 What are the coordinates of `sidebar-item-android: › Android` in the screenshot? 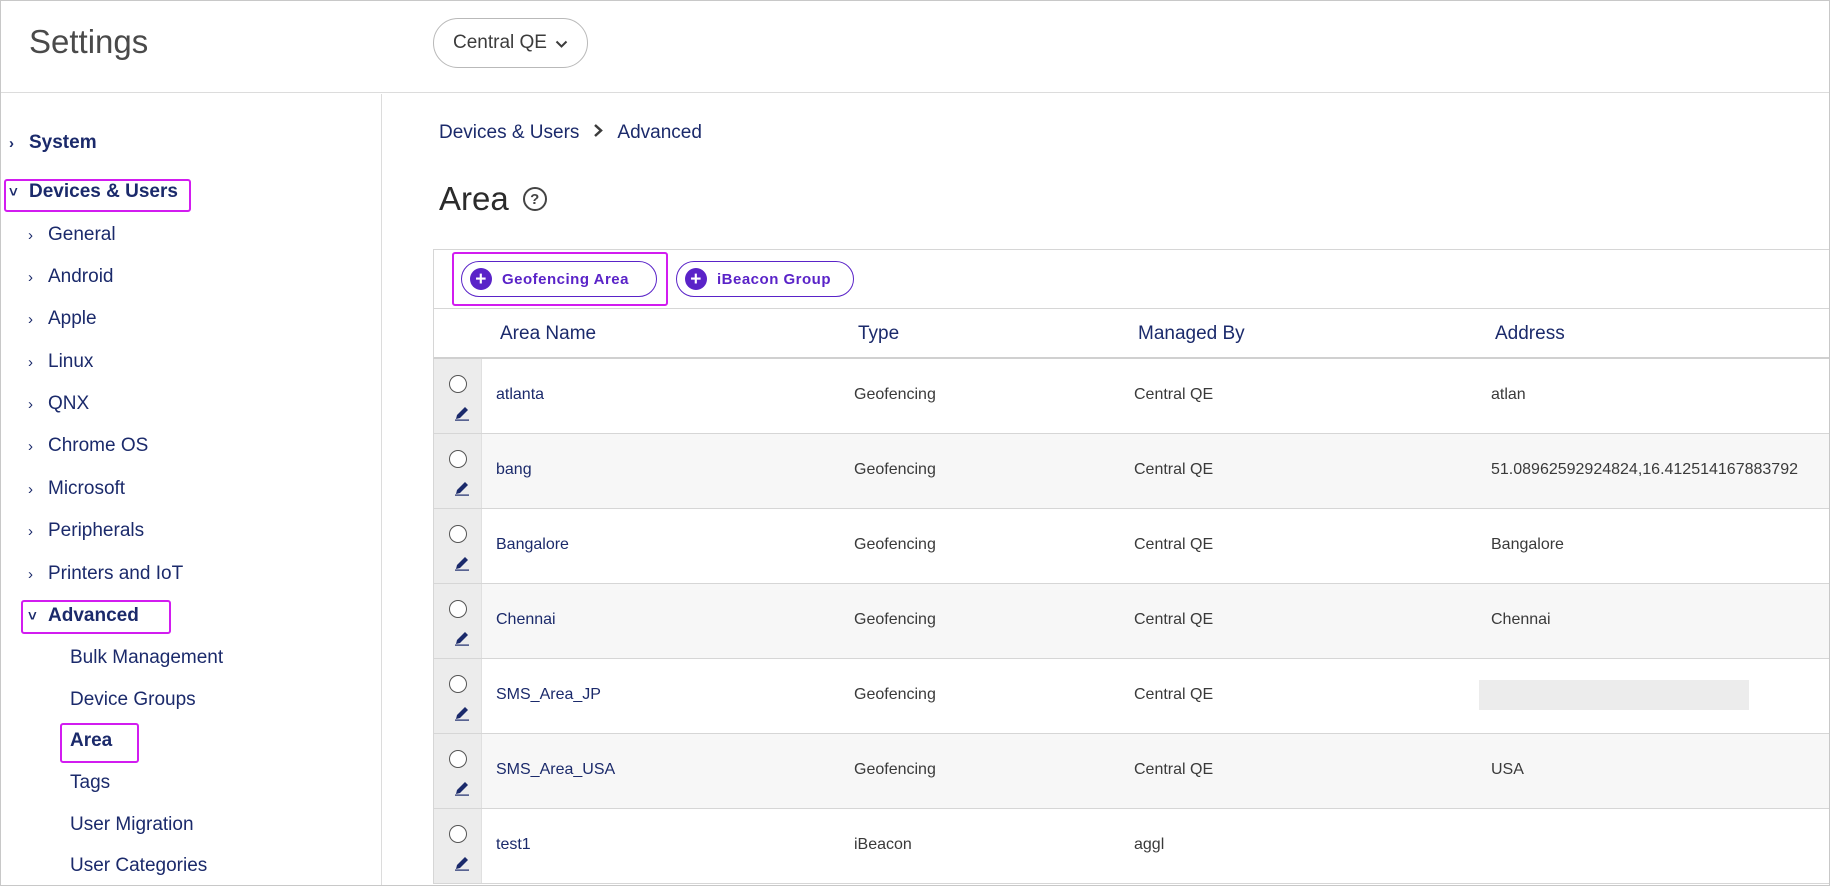 It's located at (71, 277).